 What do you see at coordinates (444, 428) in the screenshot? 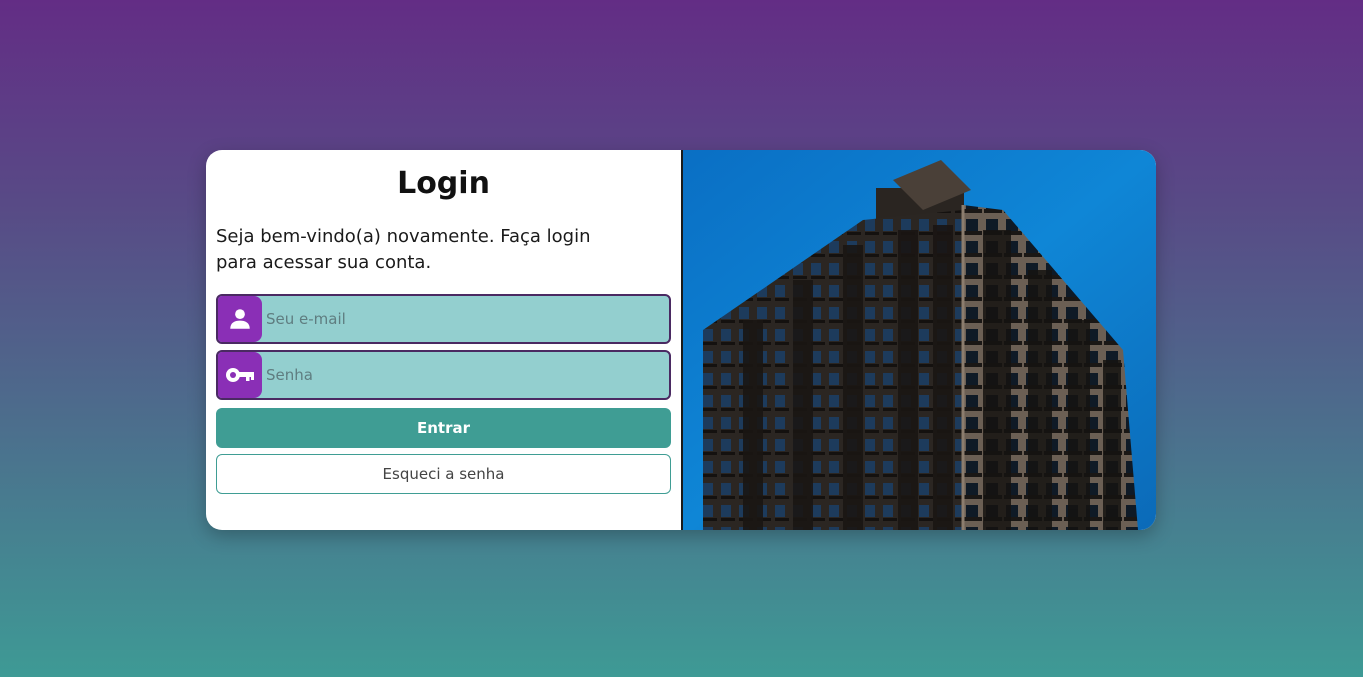
I see `login-button: Entrar` at bounding box center [444, 428].